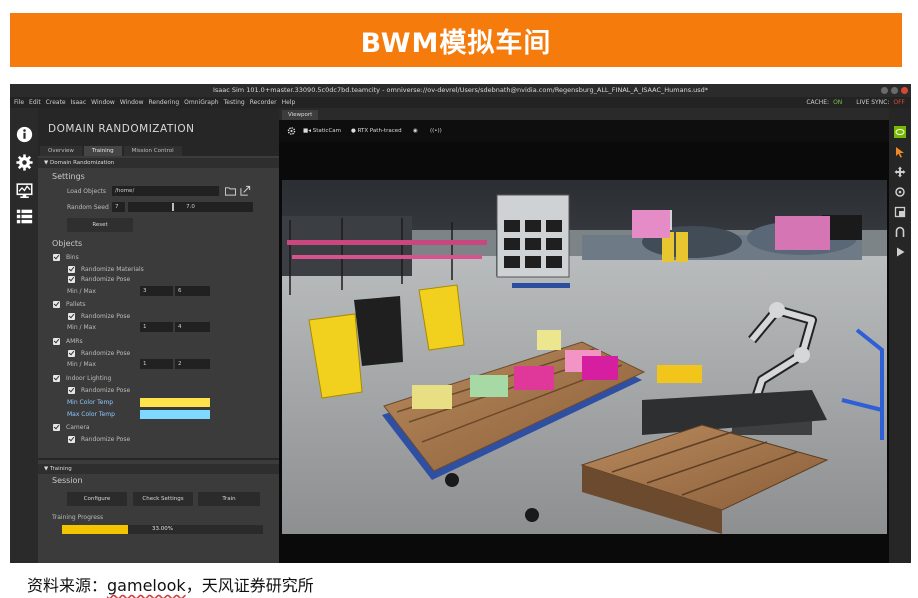 The width and height of the screenshot is (918, 598). What do you see at coordinates (100, 225) in the screenshot?
I see `reset-button: Reset` at bounding box center [100, 225].